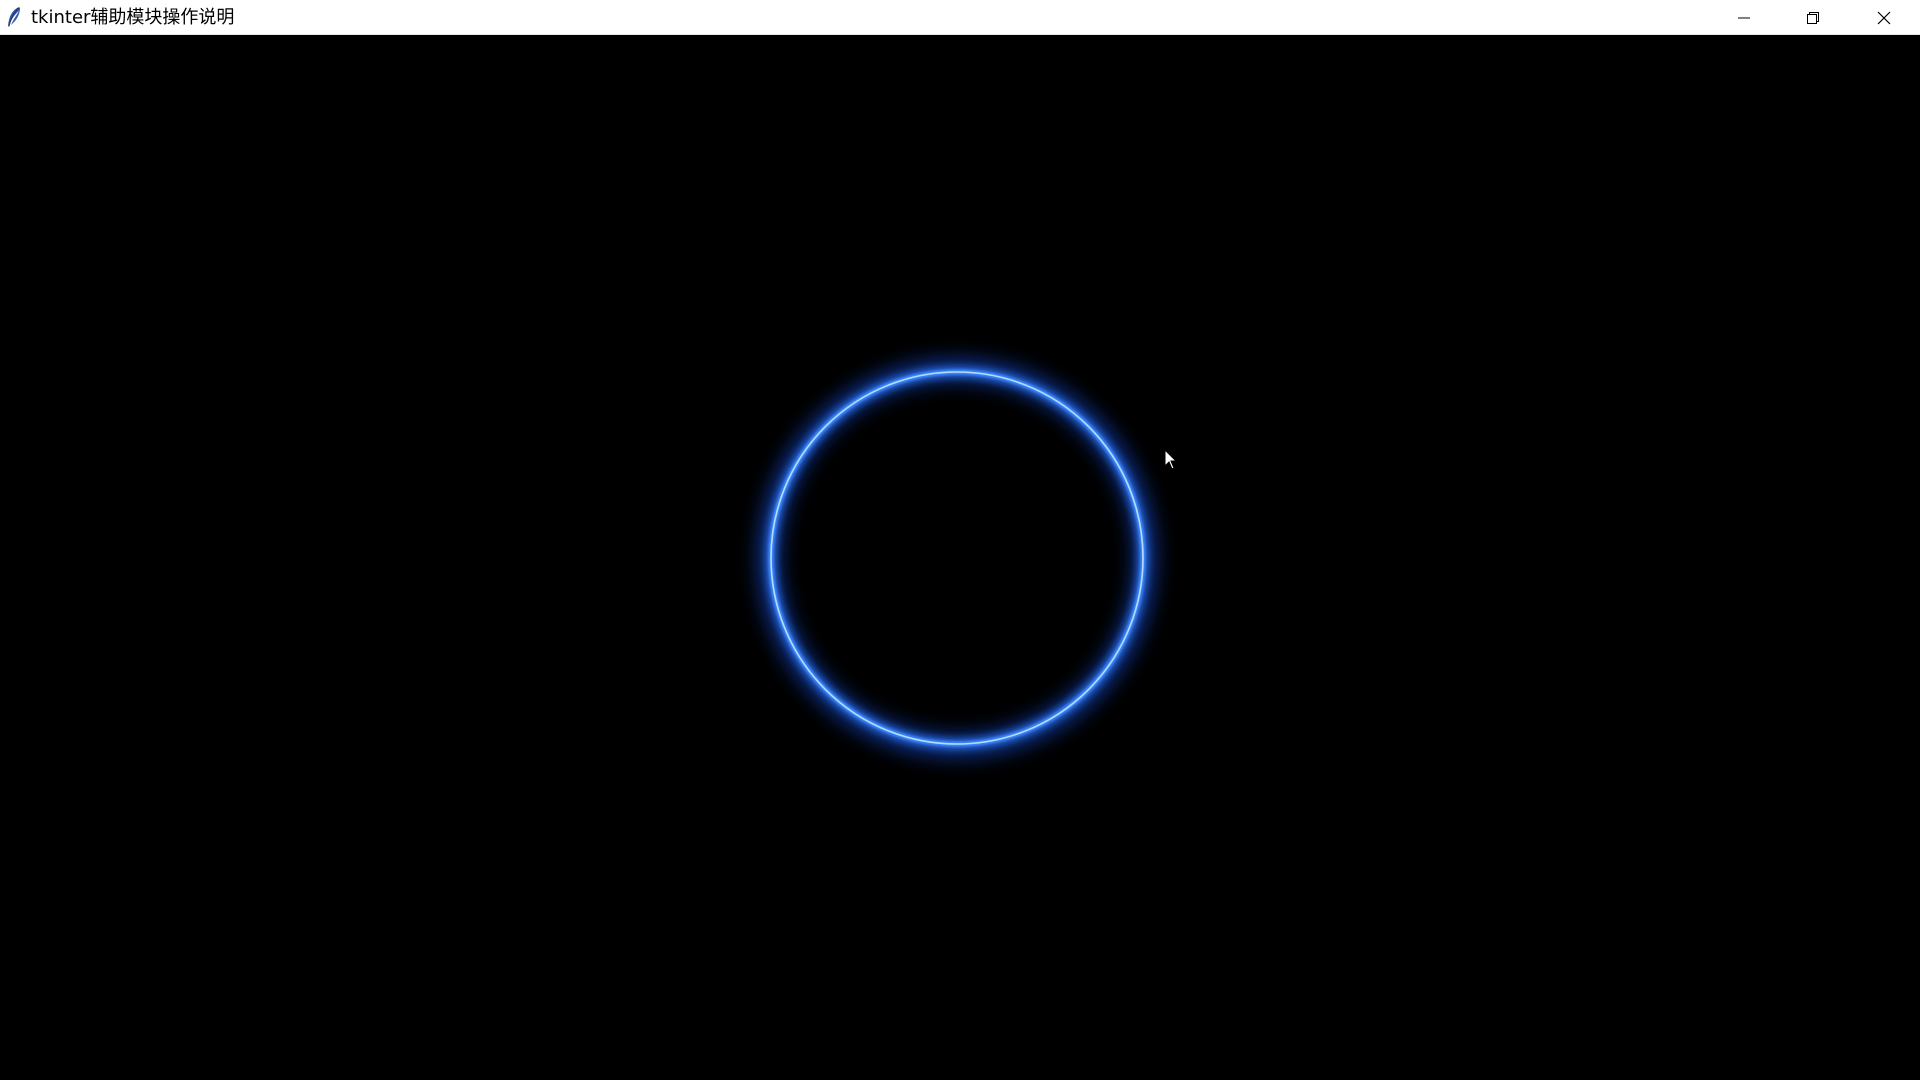 The width and height of the screenshot is (1920, 1080). What do you see at coordinates (960, 17) in the screenshot?
I see `title-bar: tkinter辅助模块操作说明` at bounding box center [960, 17].